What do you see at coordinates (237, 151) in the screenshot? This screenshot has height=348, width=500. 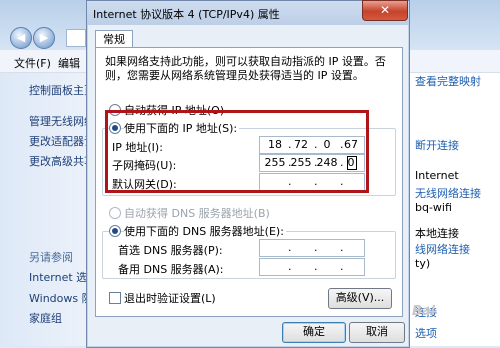 I see `highlight-box` at bounding box center [237, 151].